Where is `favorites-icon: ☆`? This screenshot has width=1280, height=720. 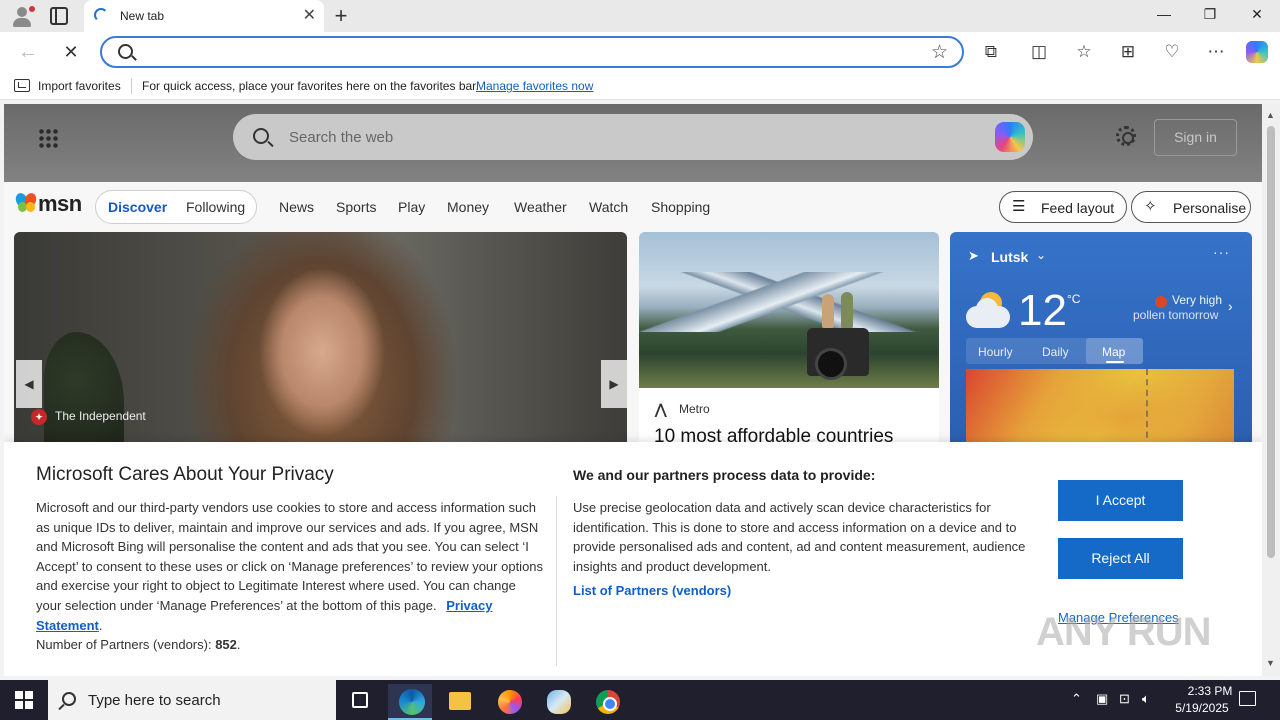 favorites-icon: ☆ is located at coordinates (1084, 52).